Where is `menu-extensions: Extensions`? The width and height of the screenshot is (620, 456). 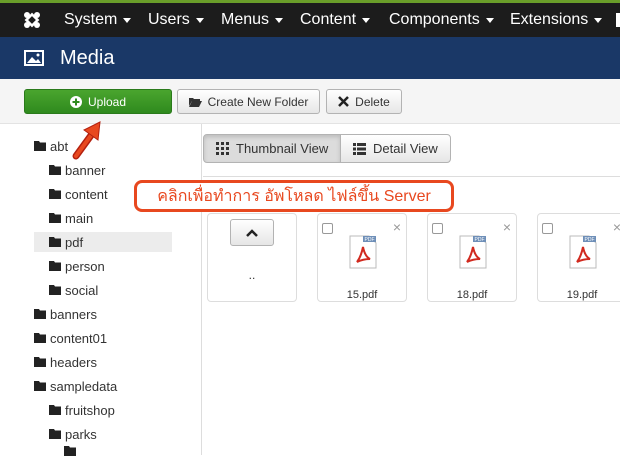
menu-extensions: Extensions is located at coordinates (556, 20).